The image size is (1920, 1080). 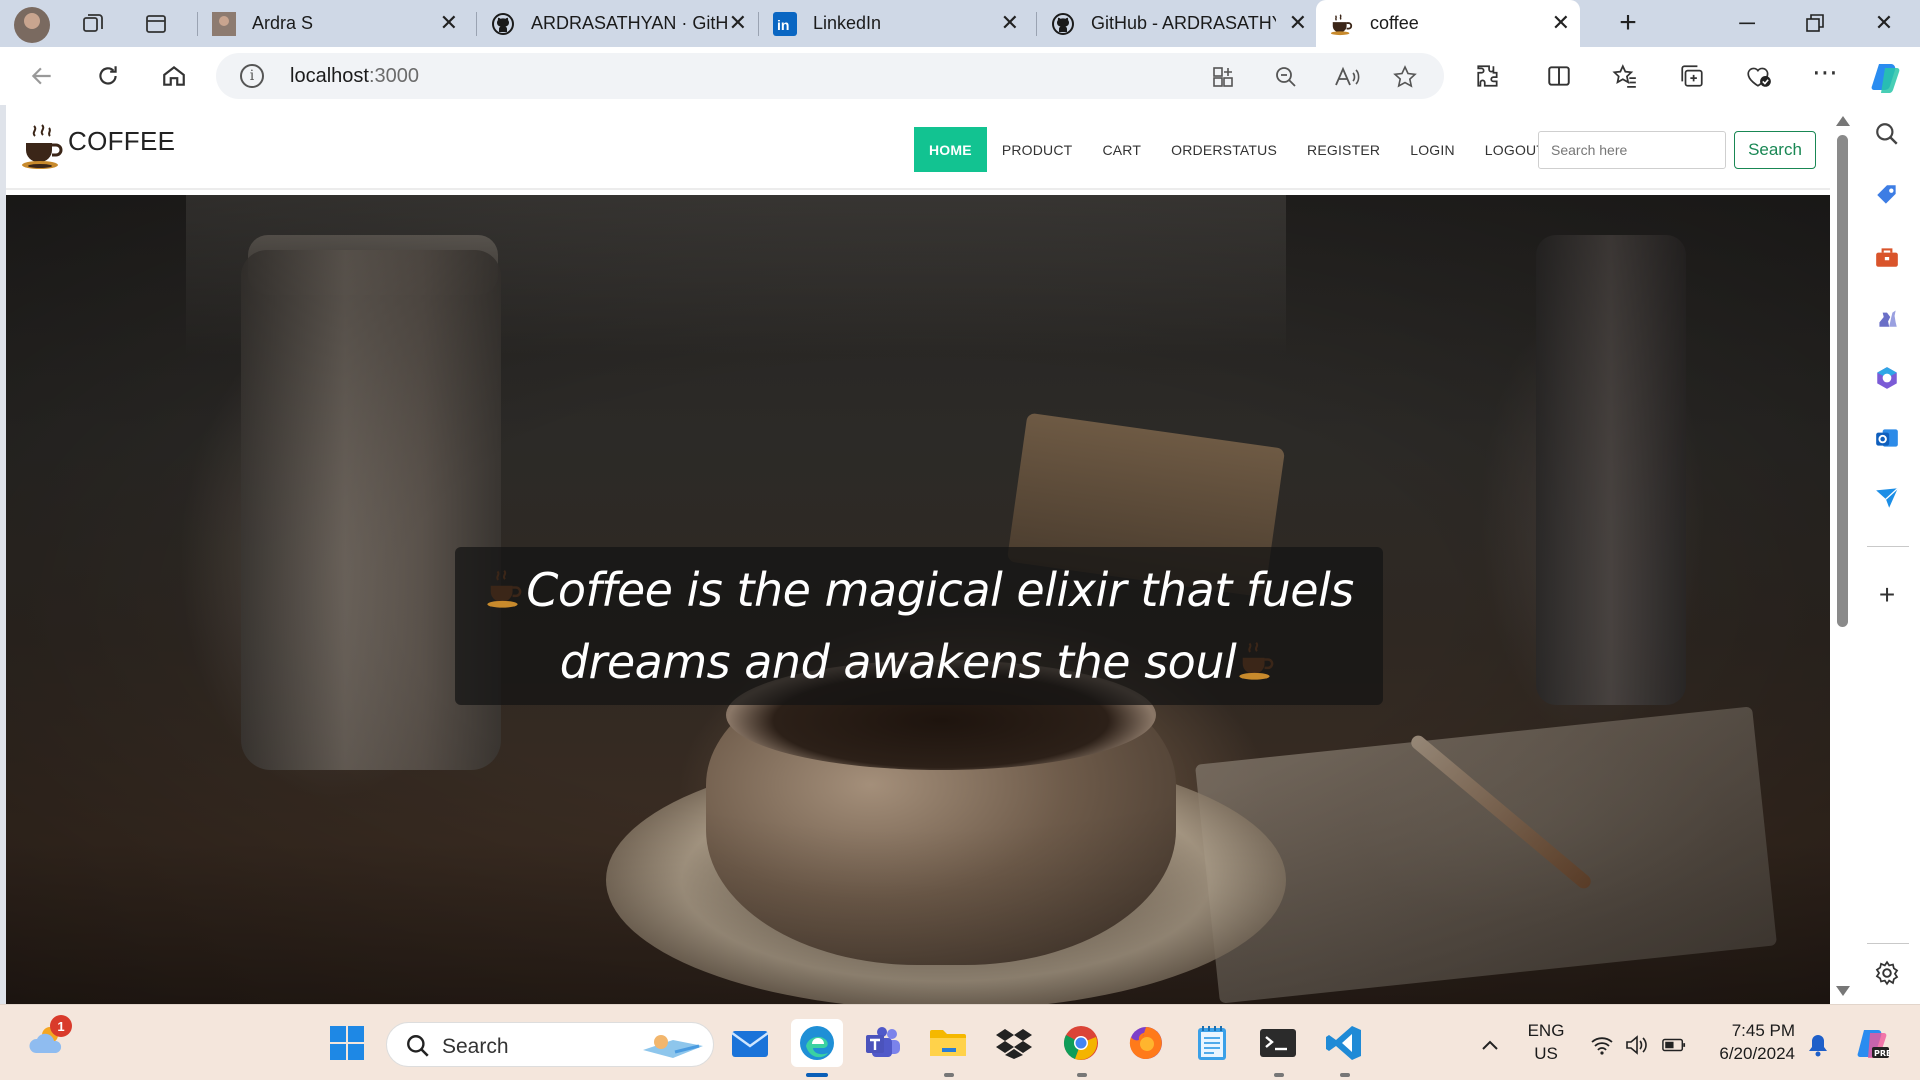 I want to click on taskbar-search-label: Search, so click(x=475, y=1046).